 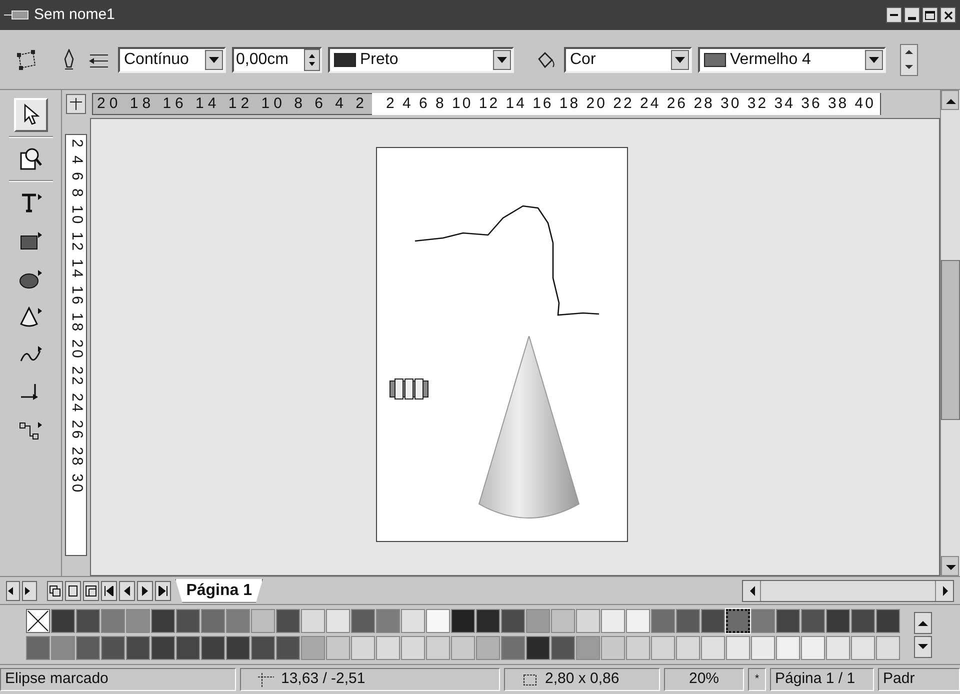 What do you see at coordinates (950, 340) in the screenshot?
I see `scroll-thumb` at bounding box center [950, 340].